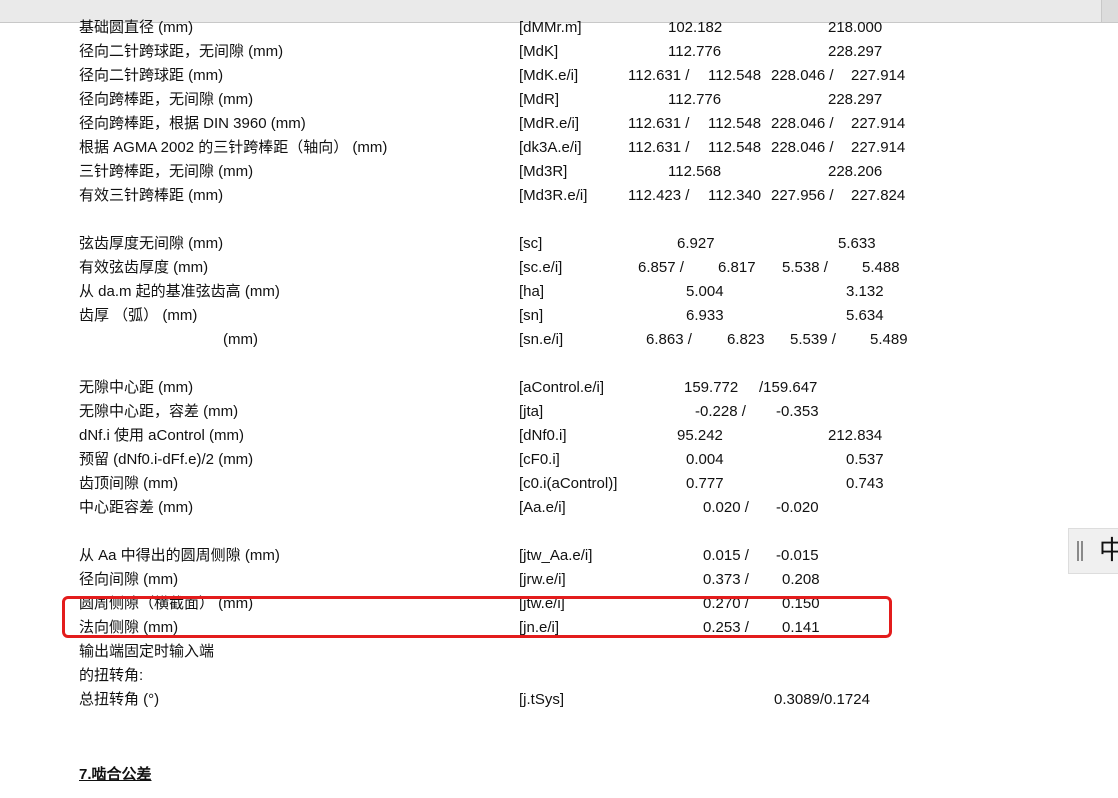 Image resolution: width=1118 pixels, height=798 pixels. I want to click on row-value: 5.633, so click(857, 243).